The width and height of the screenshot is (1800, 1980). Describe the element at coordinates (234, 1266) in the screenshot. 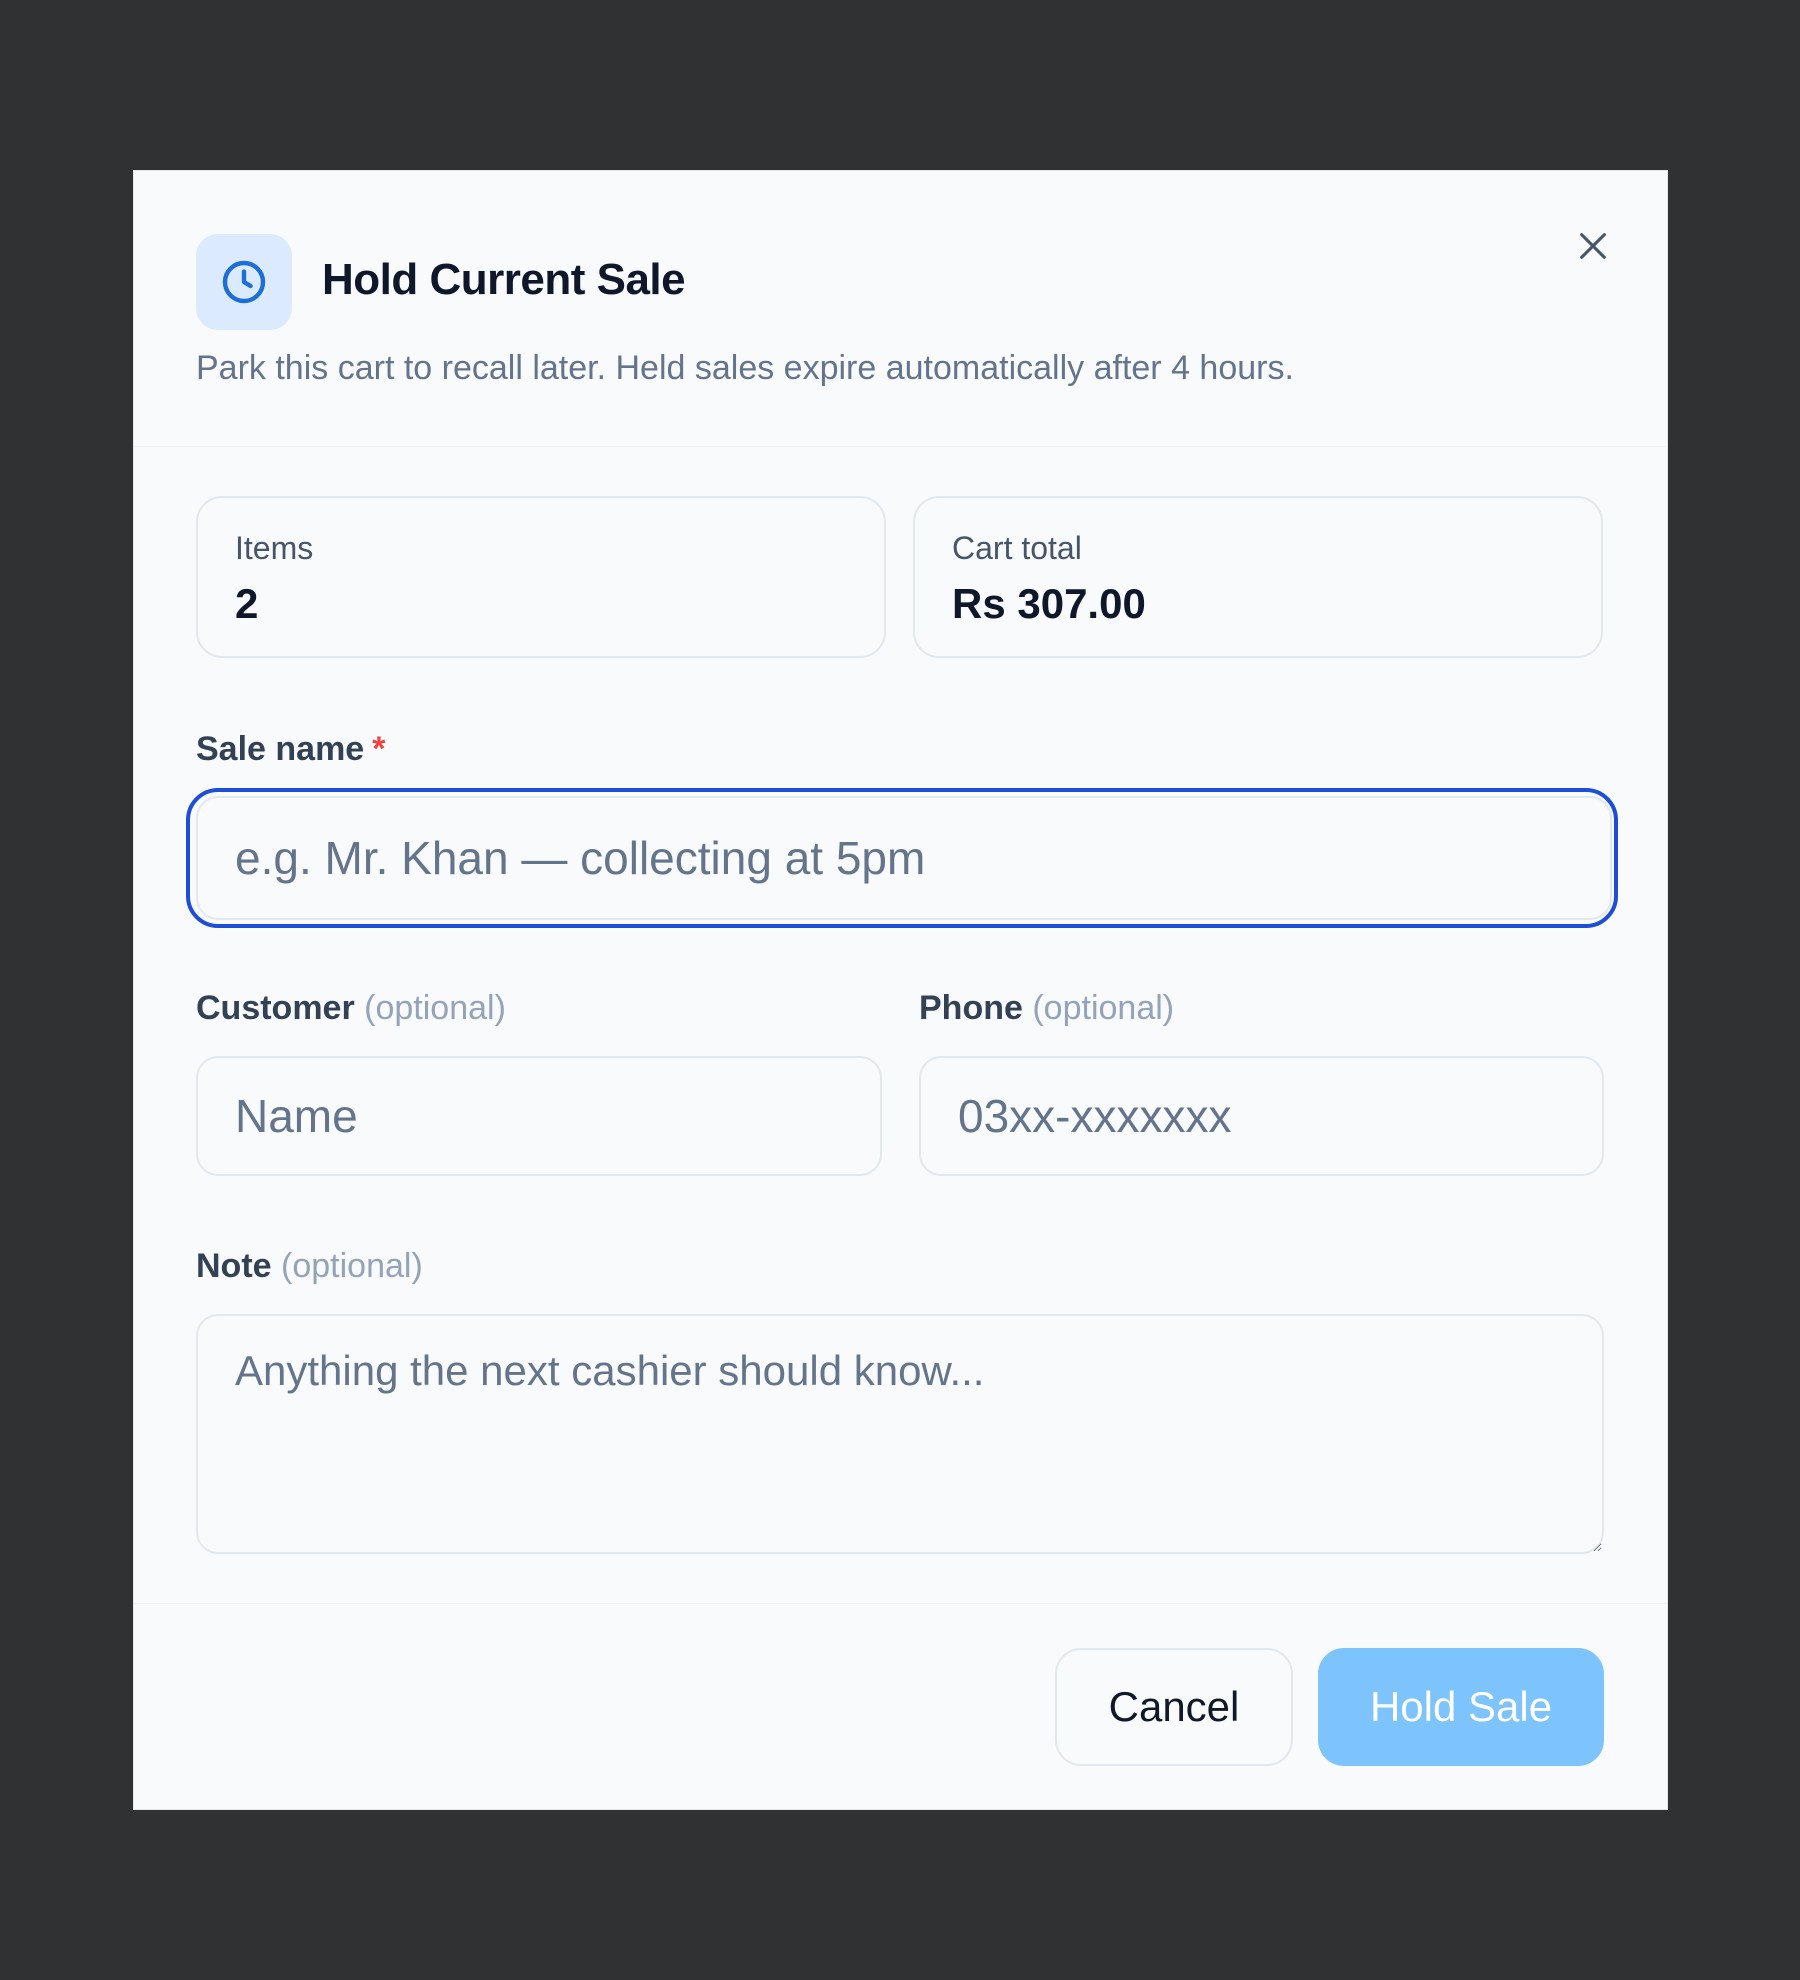

I see `note-label-text: Note` at that location.